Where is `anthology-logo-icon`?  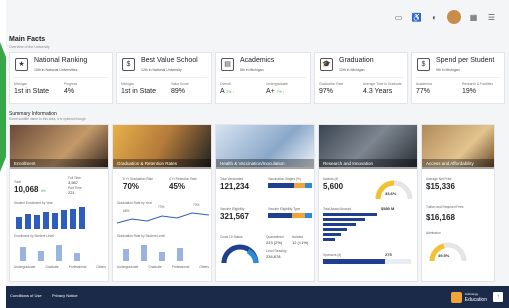 anthology-logo-icon is located at coordinates (456, 297).